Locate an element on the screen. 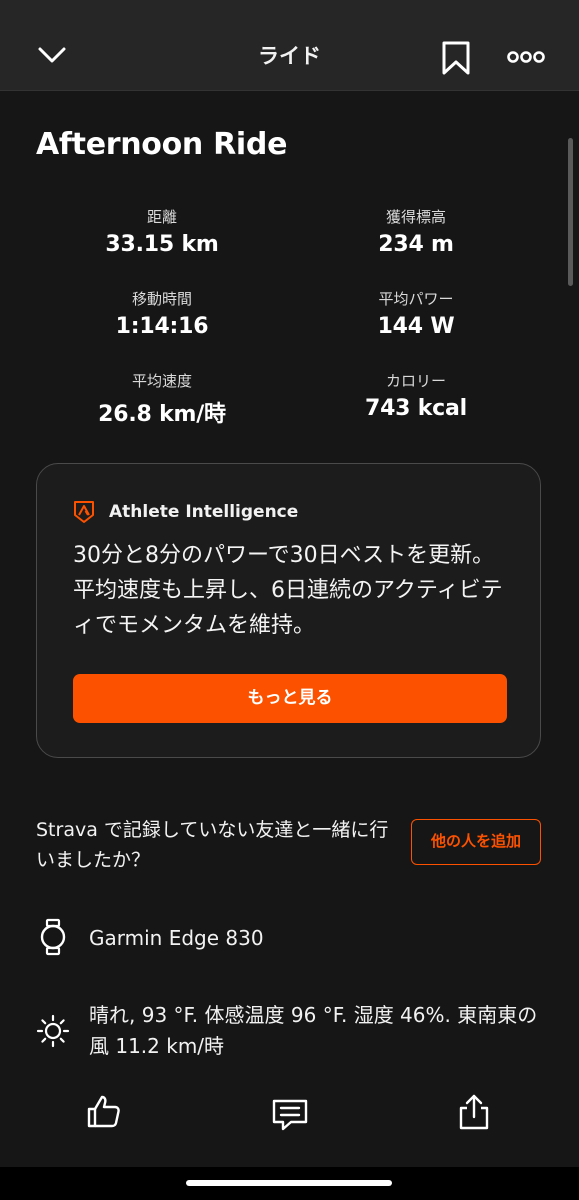  page-title: ライド is located at coordinates (289, 56).